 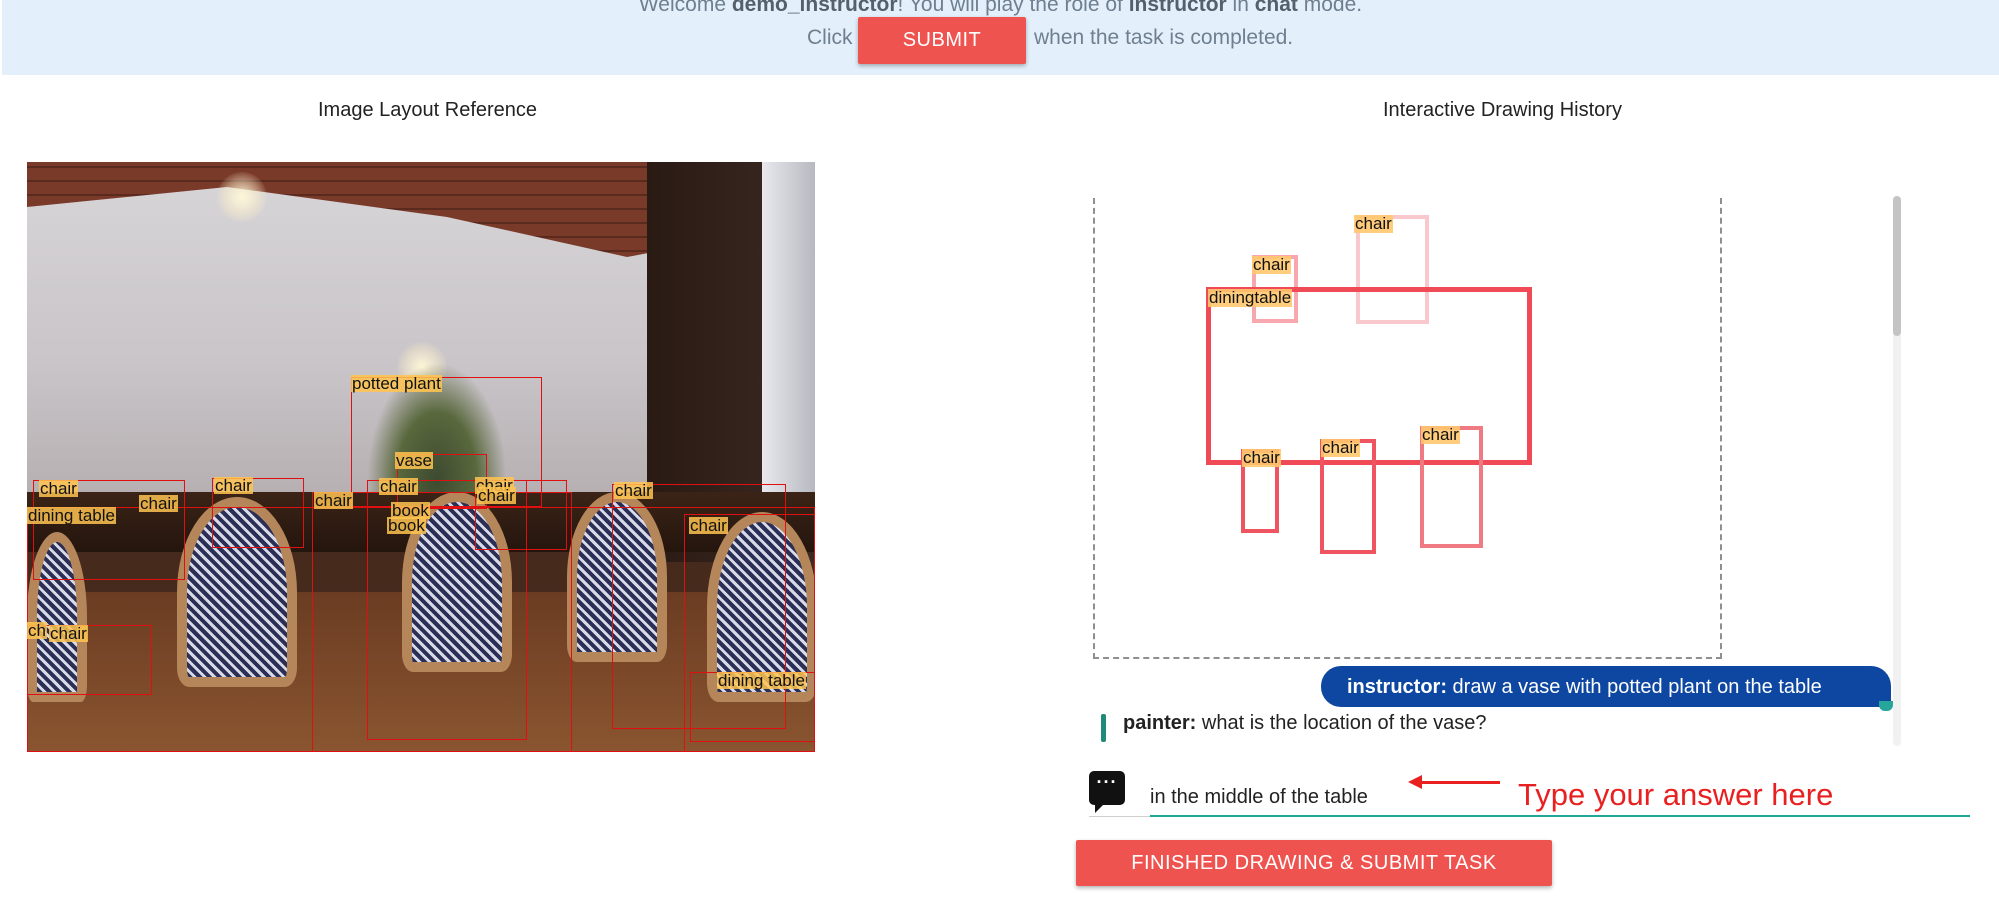 I want to click on input-divider, so click(x=1119, y=816).